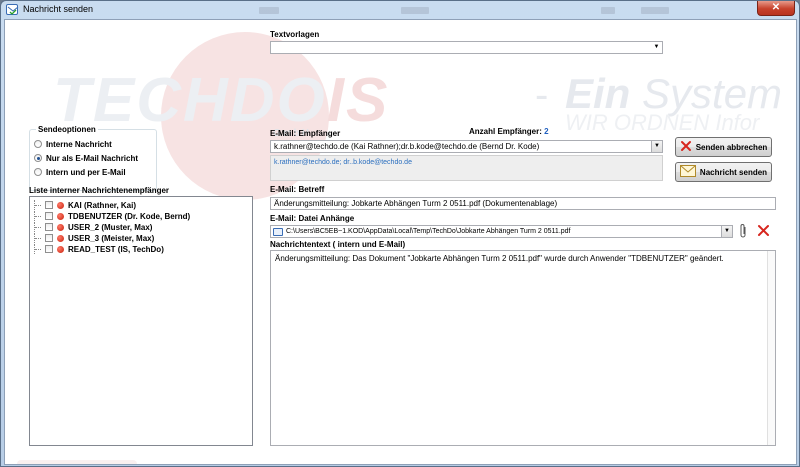 This screenshot has height=467, width=800. What do you see at coordinates (79, 144) in the screenshot?
I see `radio-label: Interne Nachricht` at bounding box center [79, 144].